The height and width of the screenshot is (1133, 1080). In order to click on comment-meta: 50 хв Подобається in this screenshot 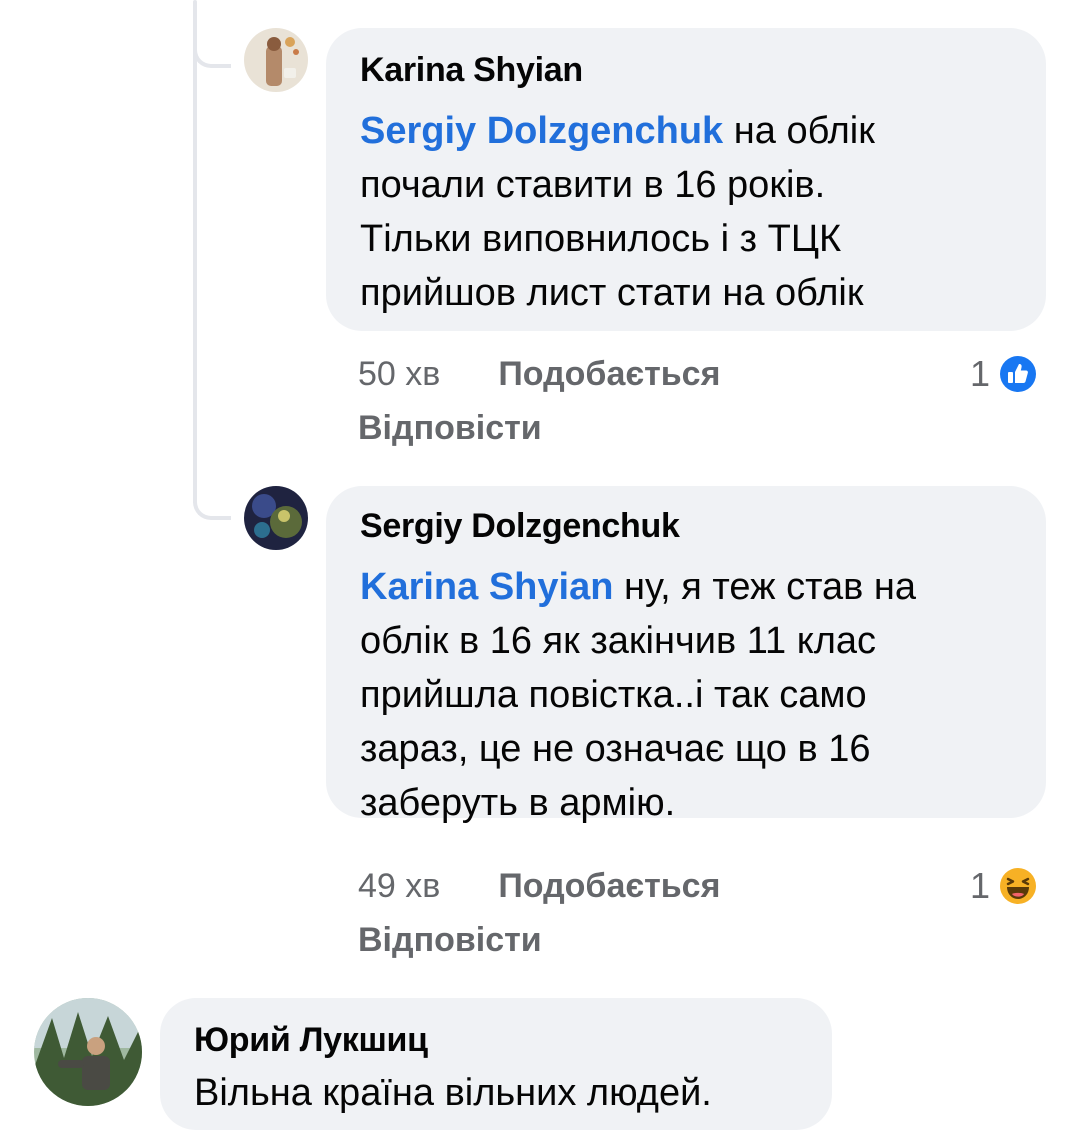, I will do `click(539, 374)`.